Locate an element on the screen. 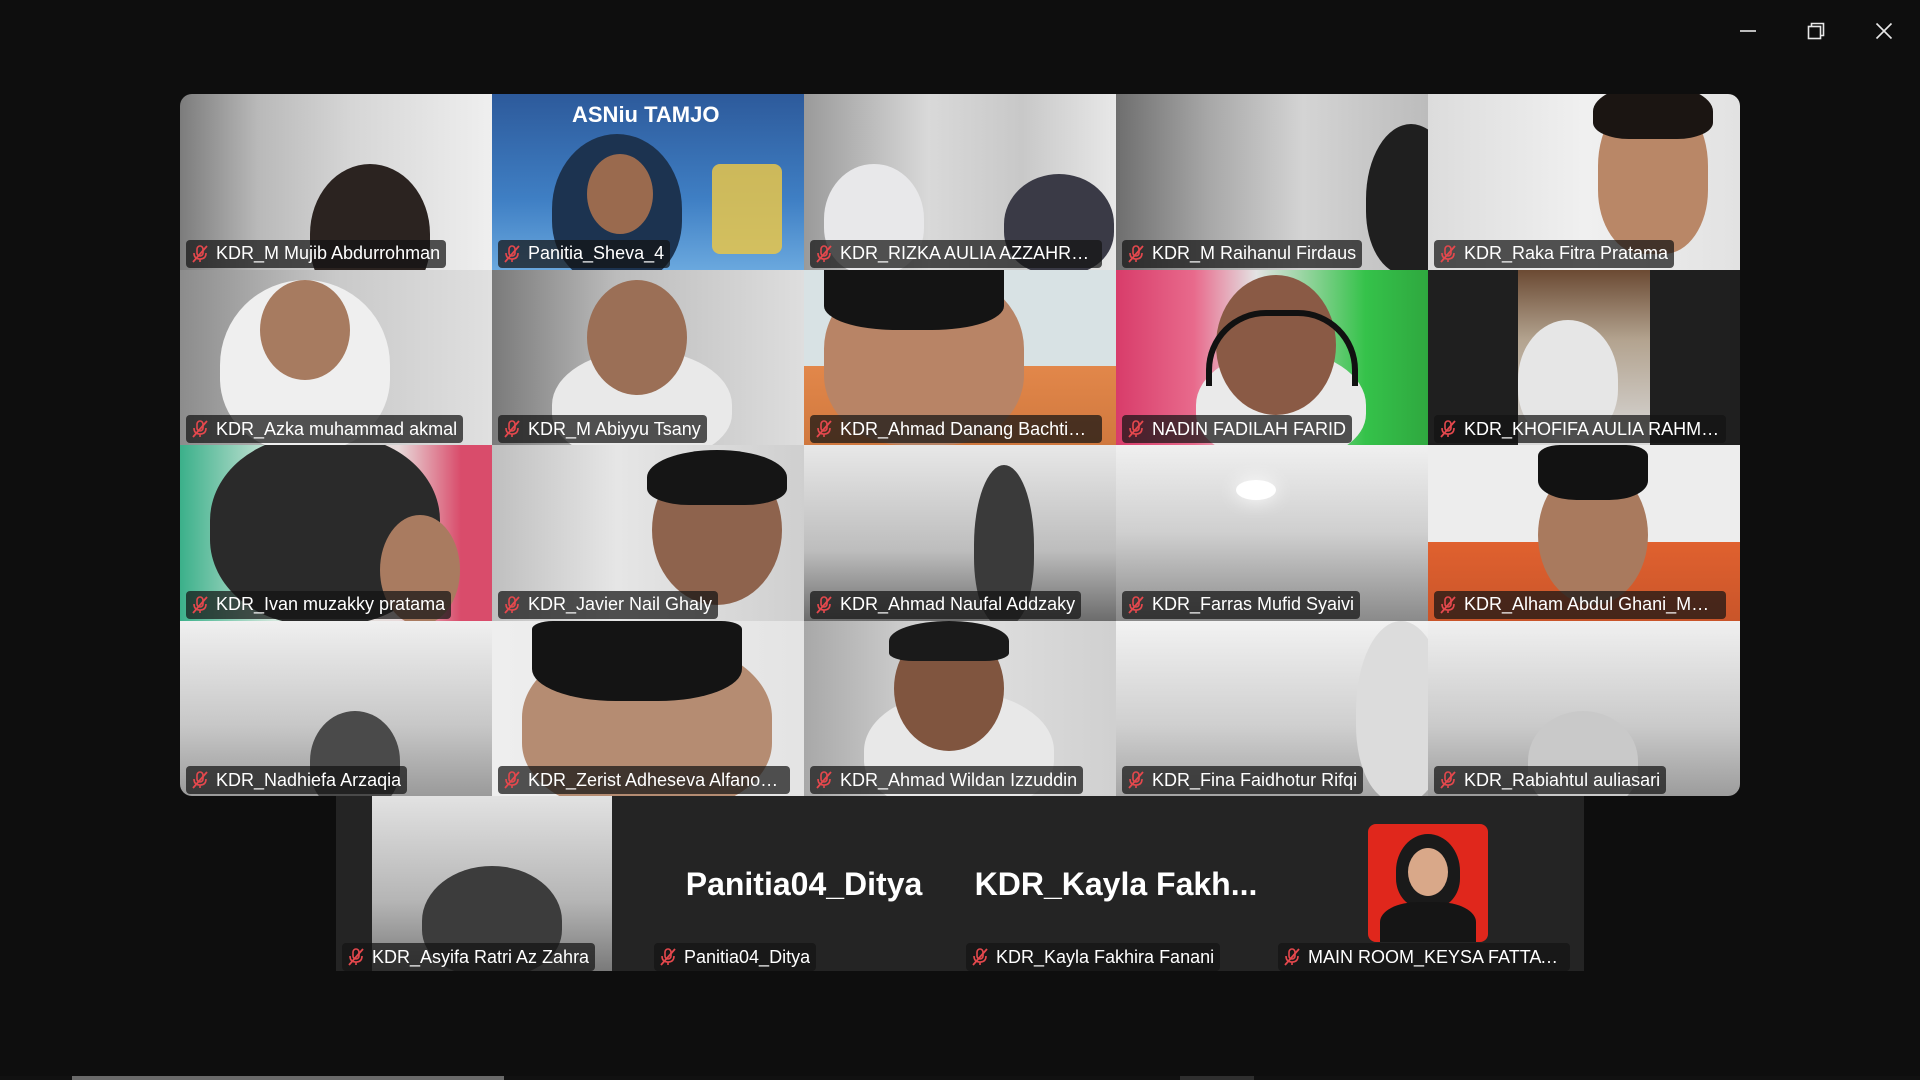 This screenshot has width=1920, height=1080. scrollbar-marker is located at coordinates (1217, 1078).